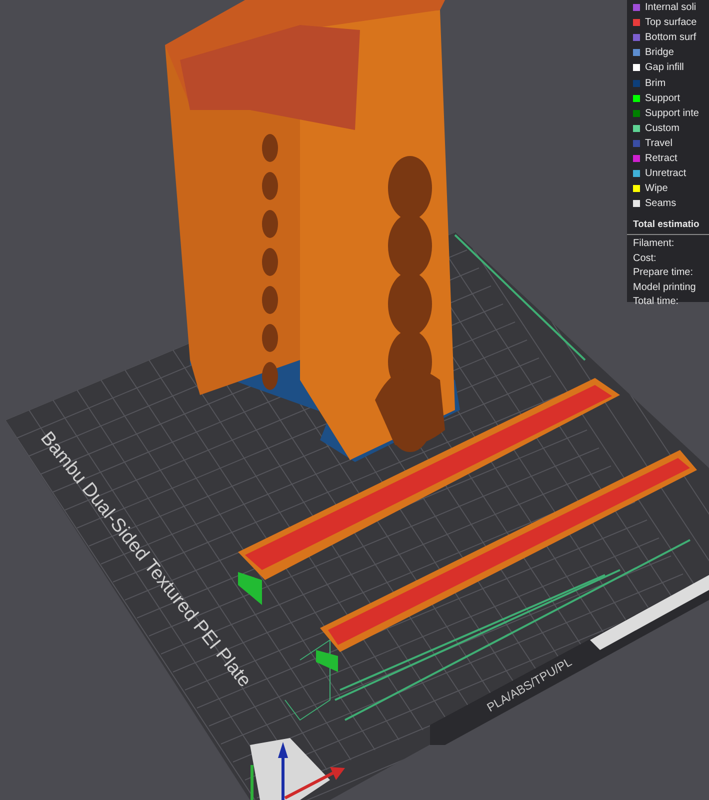 Image resolution: width=709 pixels, height=800 pixels. I want to click on legend-label: Support inte, so click(672, 113).